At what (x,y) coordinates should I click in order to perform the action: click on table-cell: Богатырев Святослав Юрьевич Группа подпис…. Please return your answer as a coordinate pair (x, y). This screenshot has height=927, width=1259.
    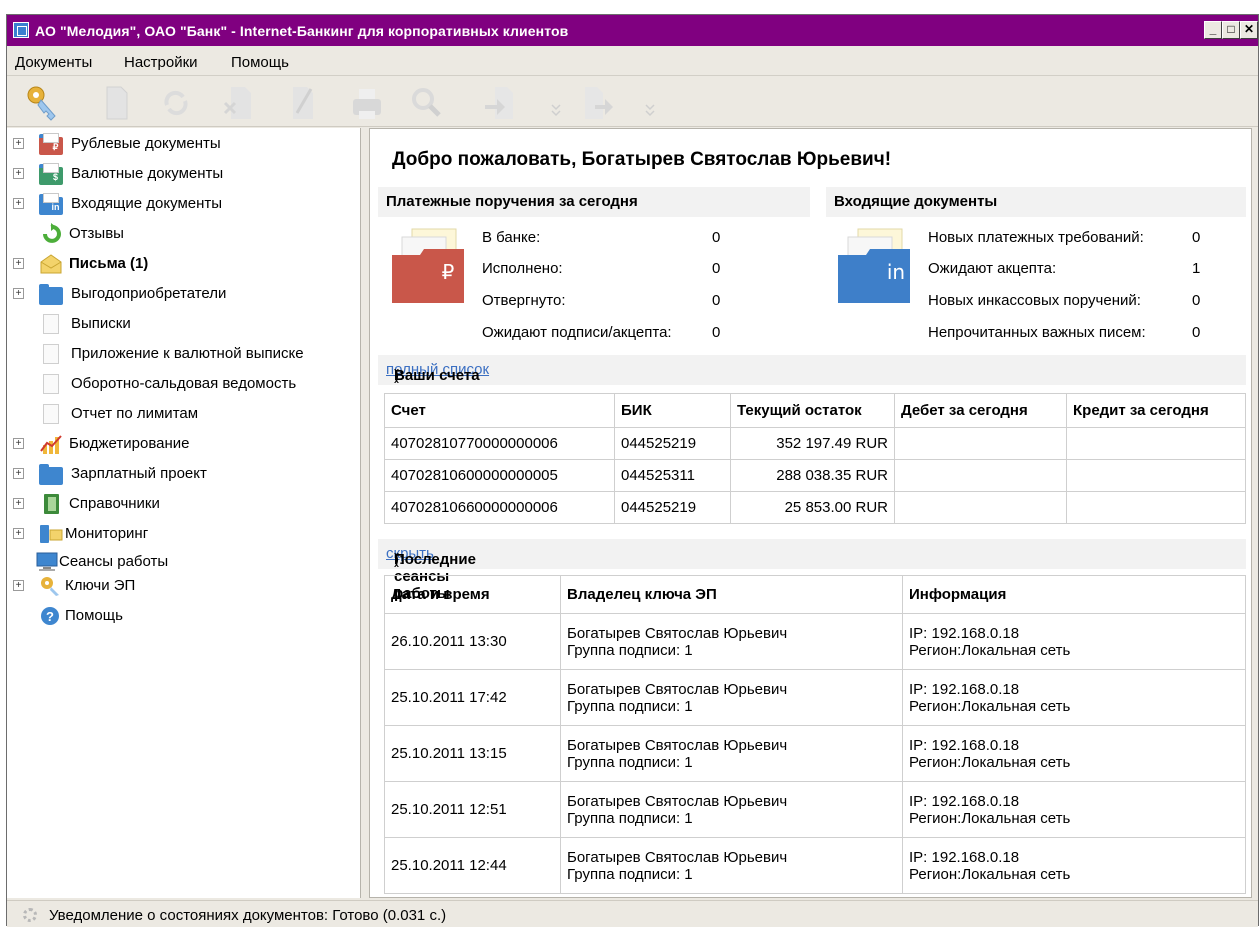
    Looking at the image, I should click on (731, 641).